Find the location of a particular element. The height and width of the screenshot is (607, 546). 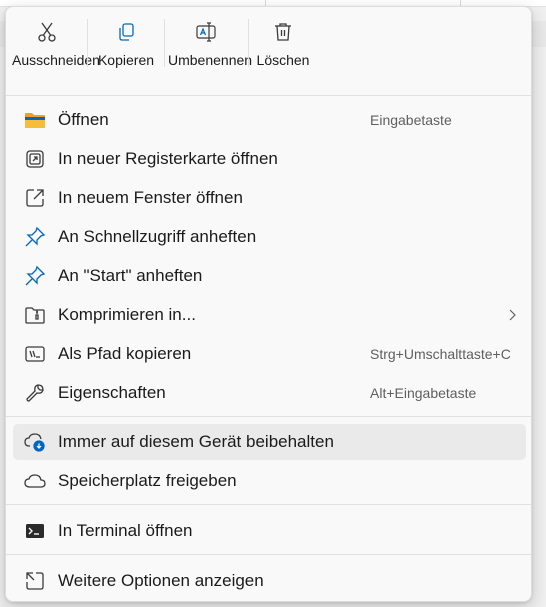

rename-button: Umbenennen is located at coordinates (210, 54).